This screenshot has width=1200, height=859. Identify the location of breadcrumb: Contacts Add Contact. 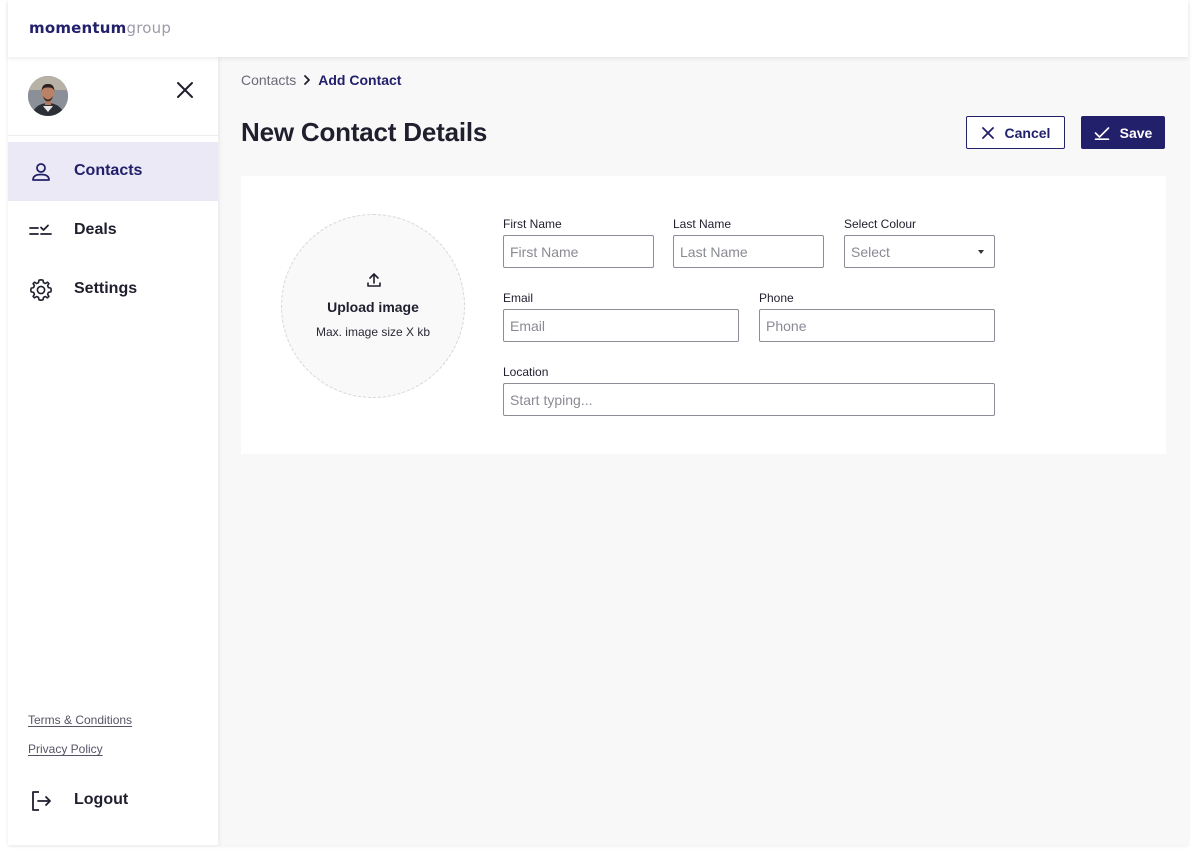
(321, 80).